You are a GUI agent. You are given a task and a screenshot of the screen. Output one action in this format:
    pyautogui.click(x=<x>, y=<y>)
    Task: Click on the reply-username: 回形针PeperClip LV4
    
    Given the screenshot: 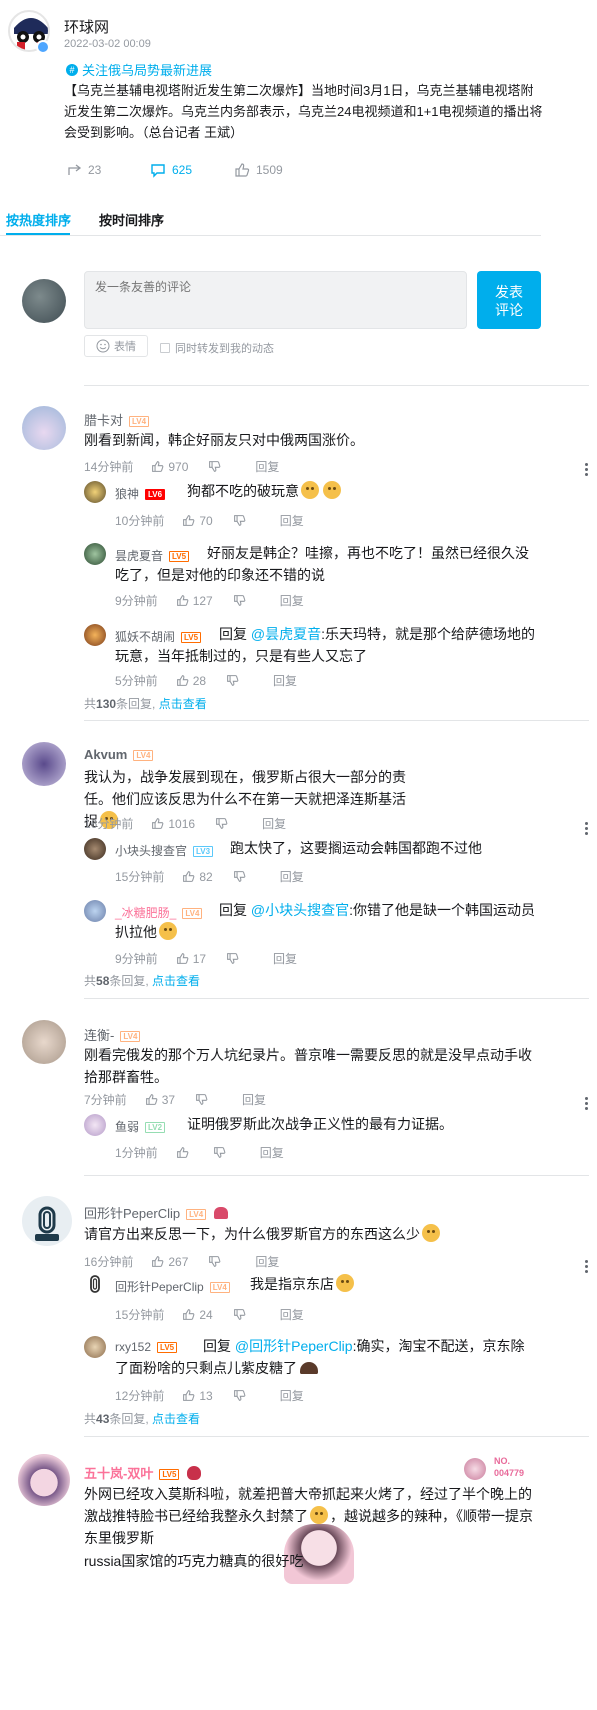 What is the action you would take?
    pyautogui.click(x=172, y=1286)
    